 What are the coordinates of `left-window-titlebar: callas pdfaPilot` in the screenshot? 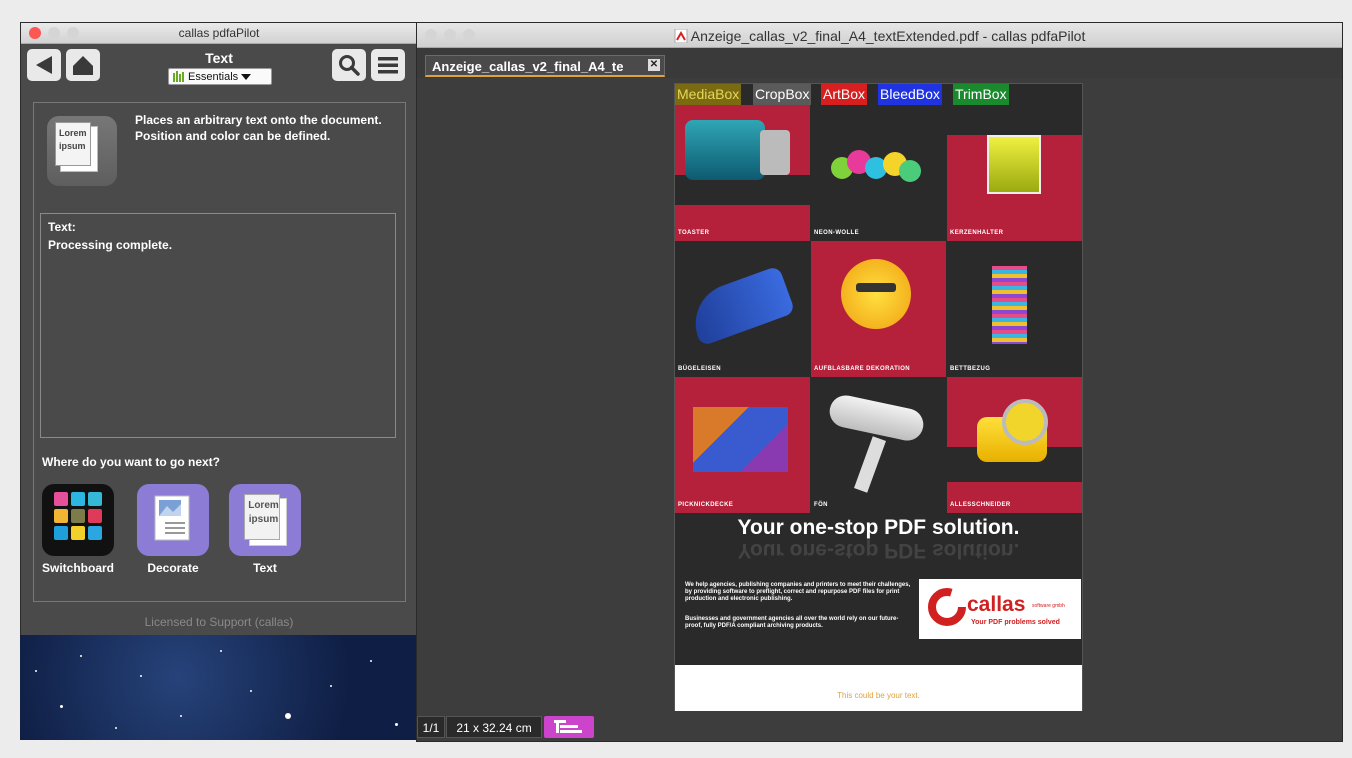 It's located at (219, 33).